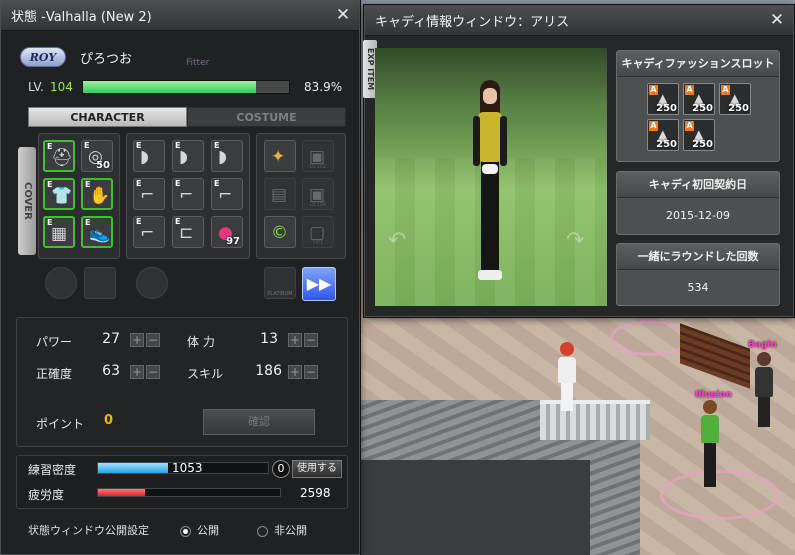  I want to click on public-radio-label: 公開, so click(227, 530).